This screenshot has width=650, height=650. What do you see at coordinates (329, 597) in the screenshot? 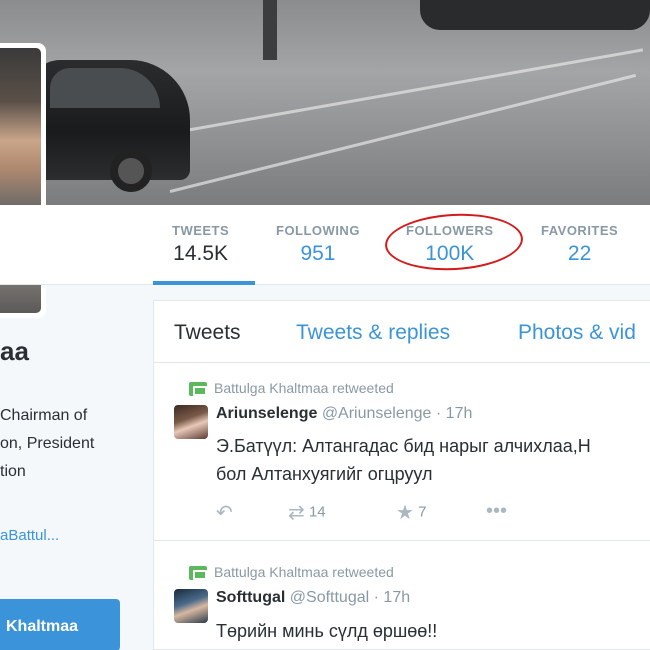
I see `tweet-author-handle: @Softtugal` at bounding box center [329, 597].